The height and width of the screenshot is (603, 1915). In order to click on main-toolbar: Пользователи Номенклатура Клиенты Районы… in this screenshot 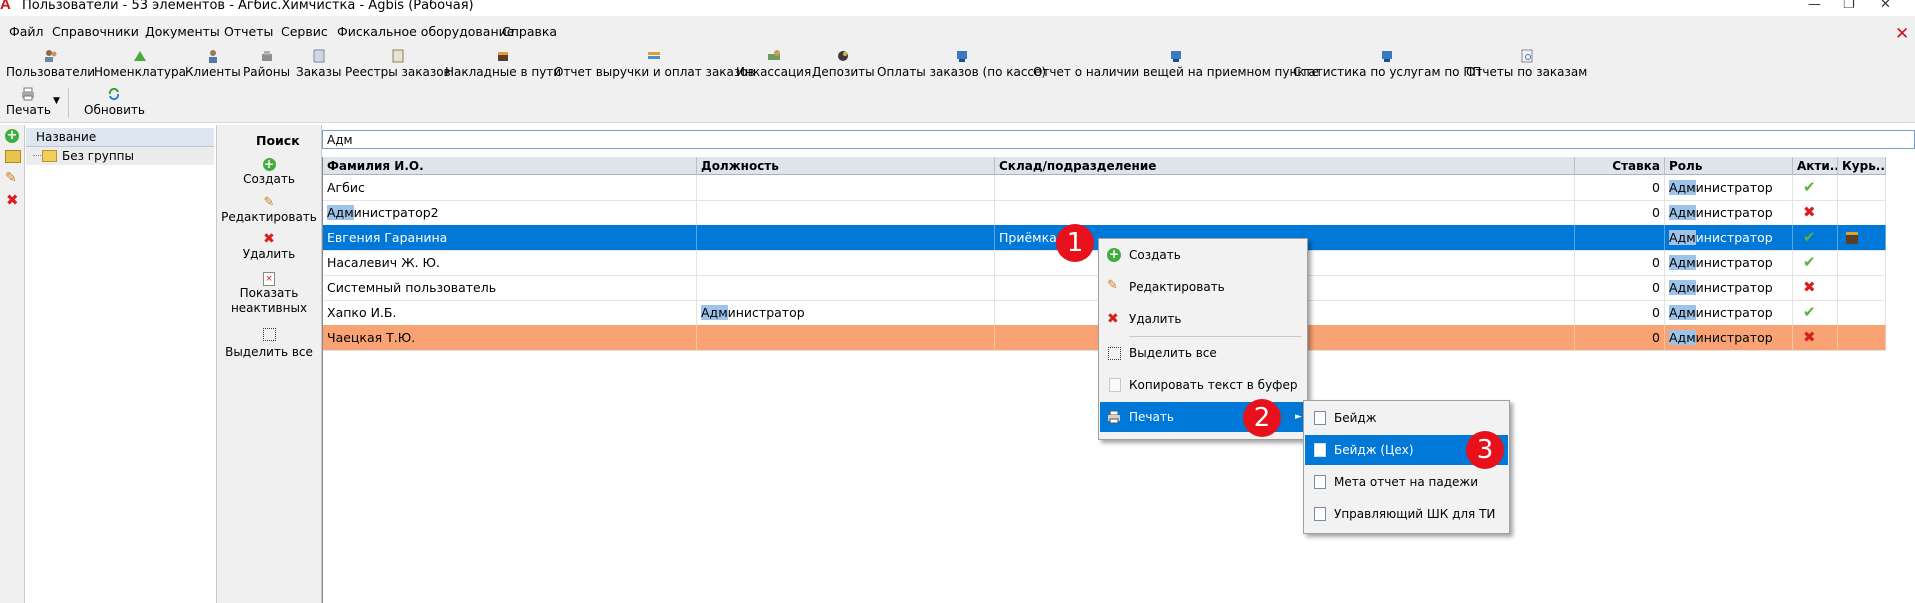, I will do `click(957, 65)`.